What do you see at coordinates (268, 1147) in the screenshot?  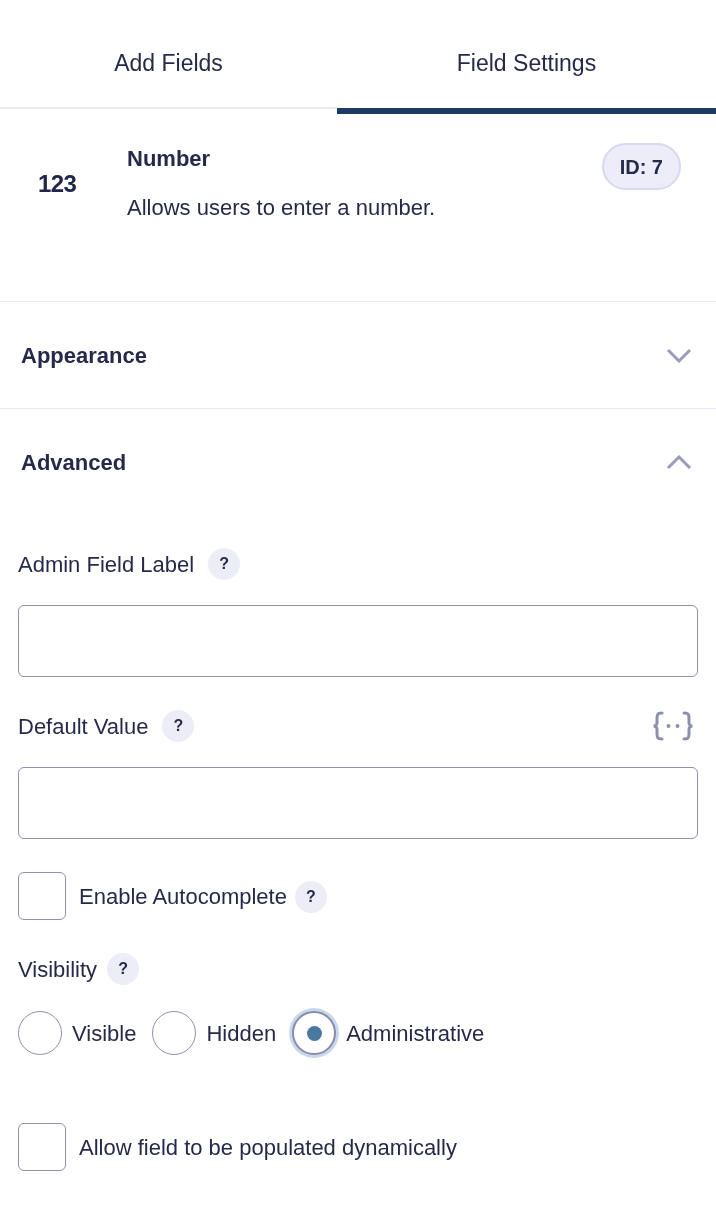 I see `checkbox-label: Allow field to be populated dynamically` at bounding box center [268, 1147].